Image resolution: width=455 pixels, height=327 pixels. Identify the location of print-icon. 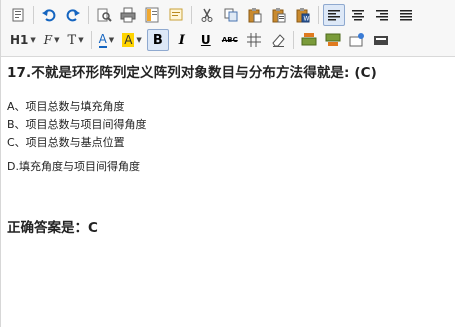
(128, 15).